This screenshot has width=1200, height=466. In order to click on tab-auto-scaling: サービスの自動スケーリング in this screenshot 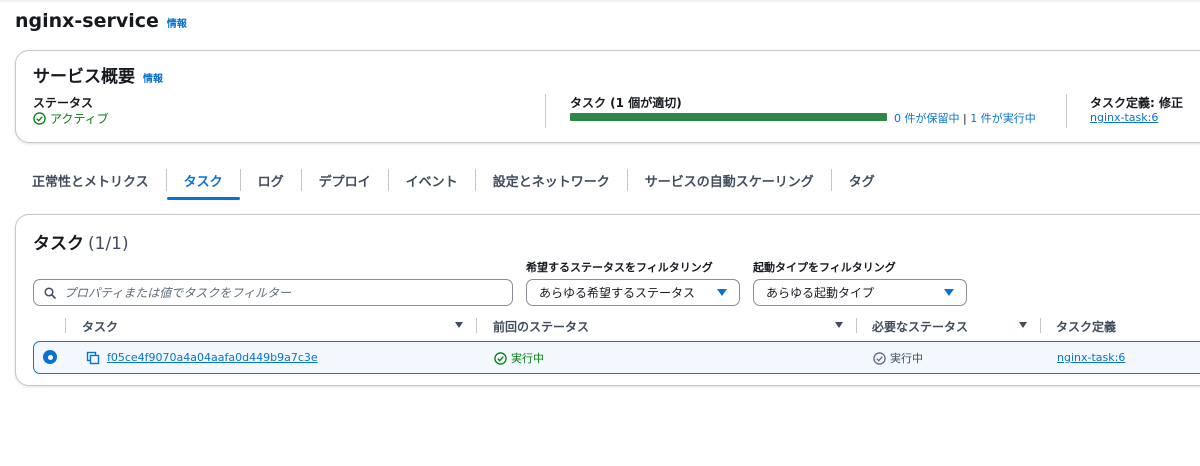, I will do `click(729, 180)`.